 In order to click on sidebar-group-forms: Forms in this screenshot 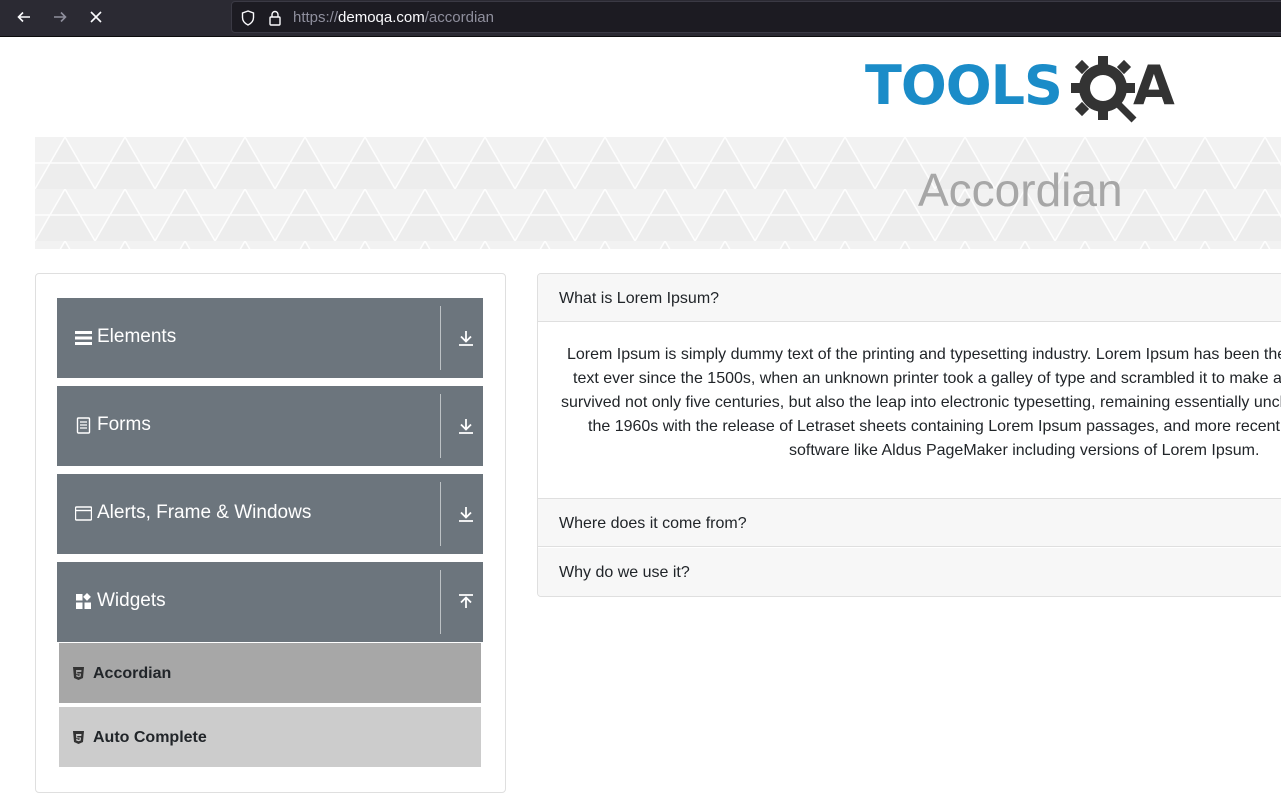, I will do `click(270, 426)`.